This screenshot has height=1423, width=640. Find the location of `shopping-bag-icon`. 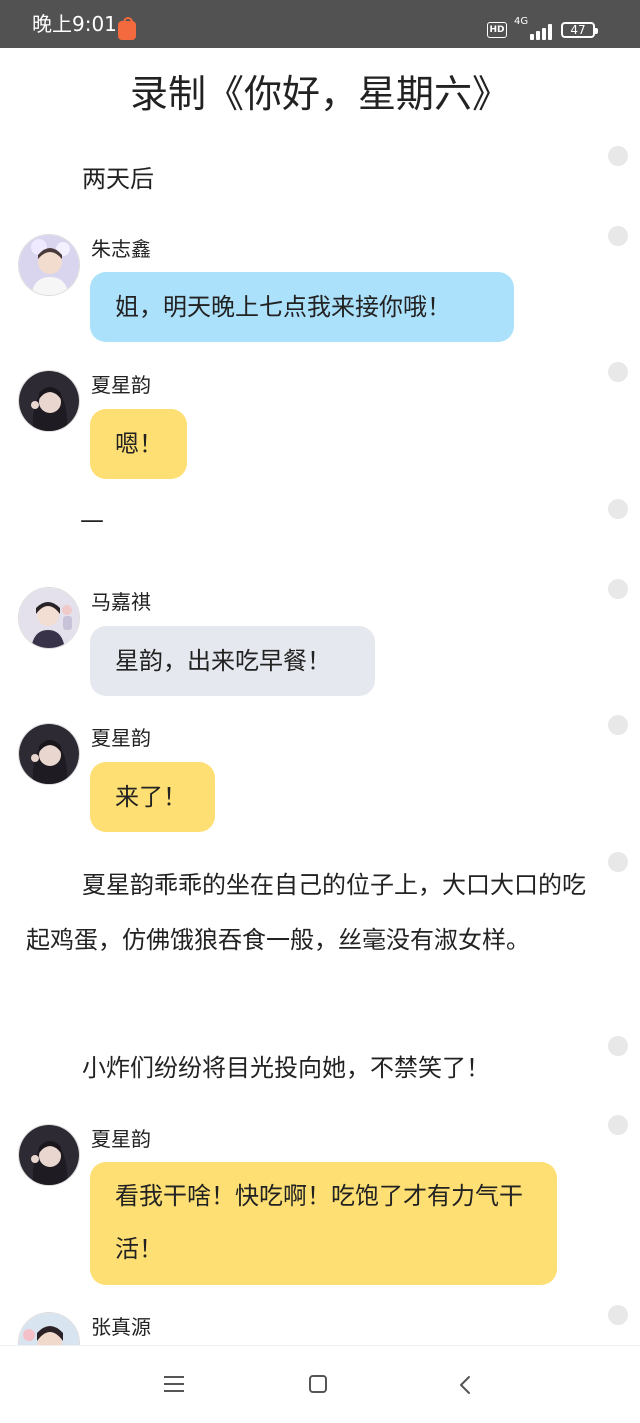

shopping-bag-icon is located at coordinates (127, 28).